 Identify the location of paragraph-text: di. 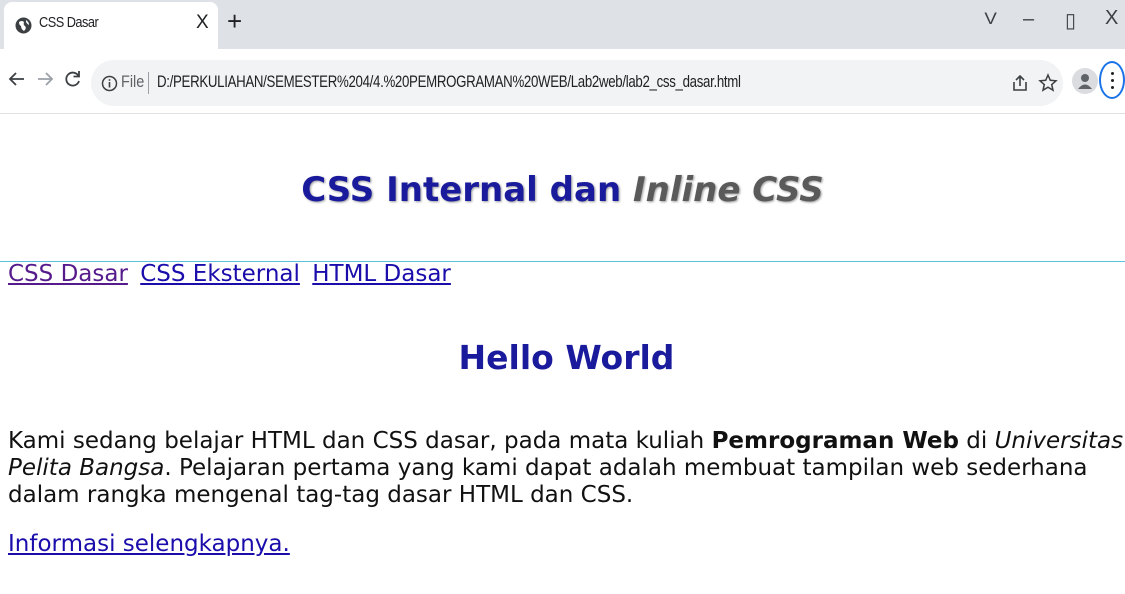
(976, 441).